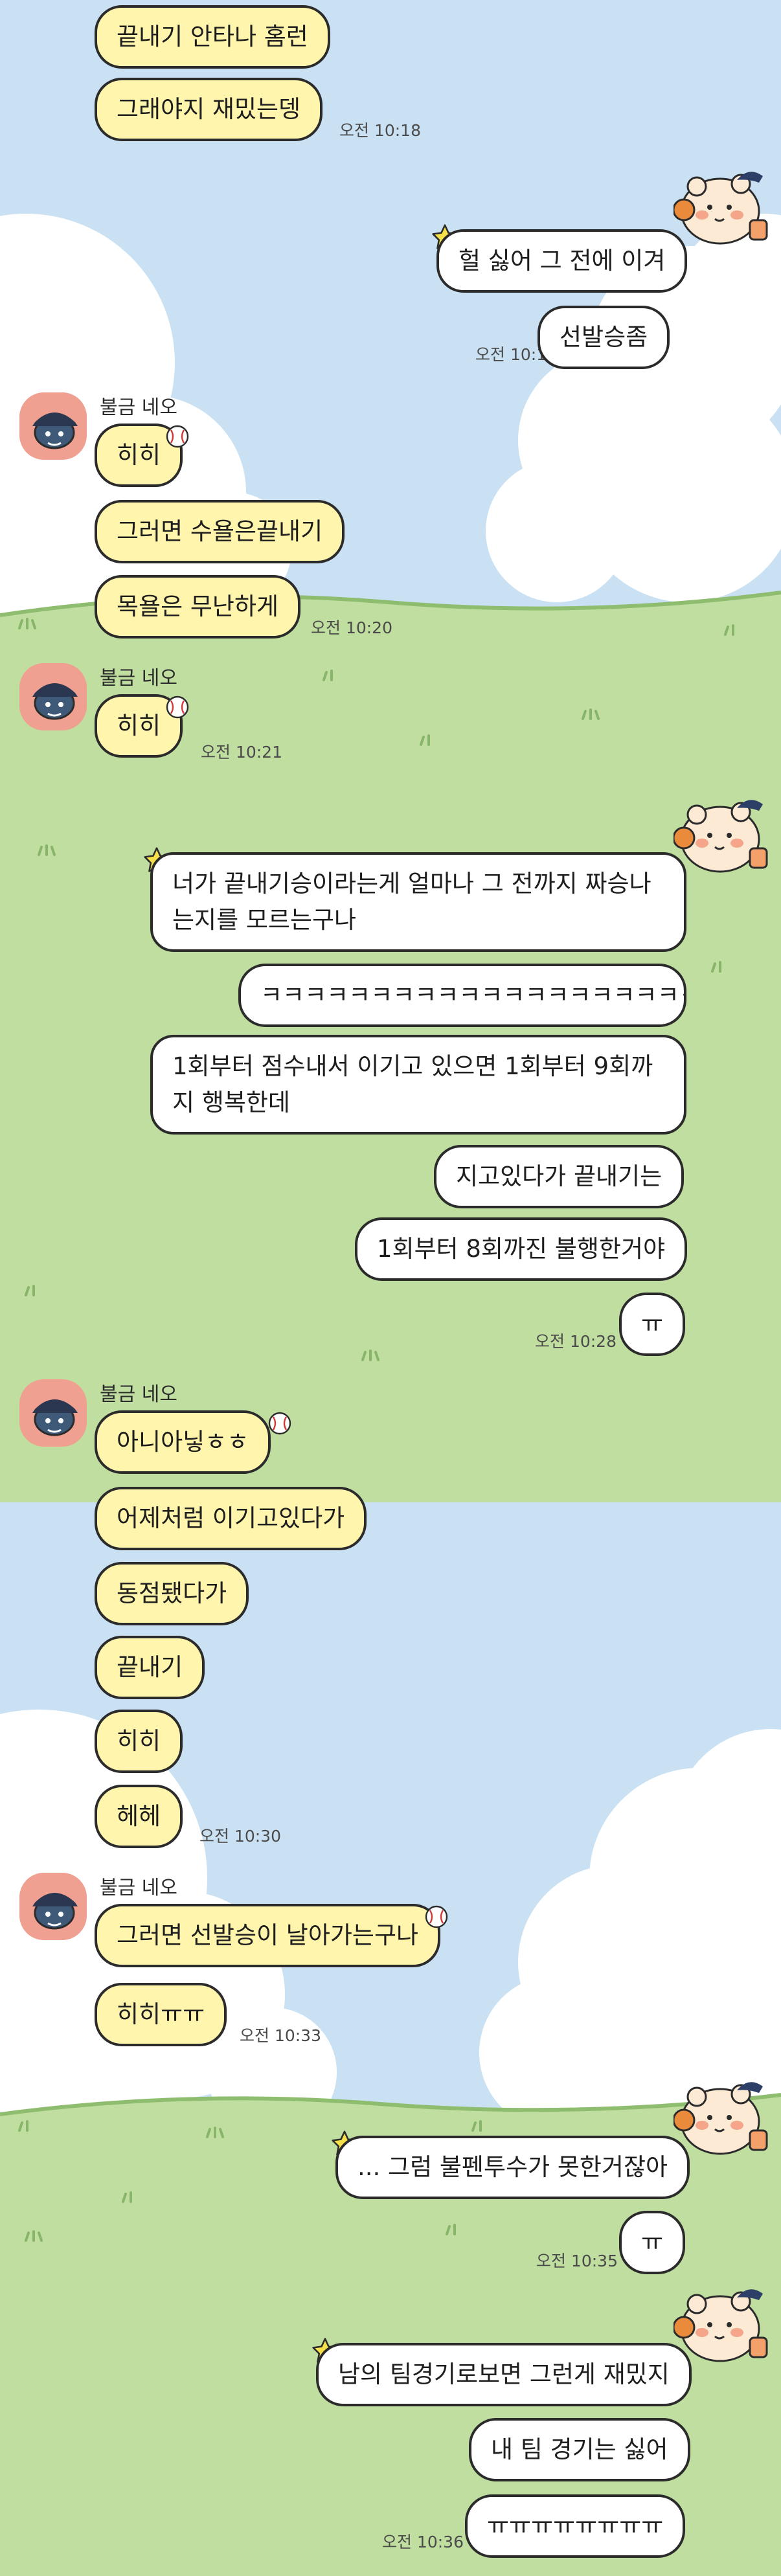  I want to click on message-bubble: 끝내기, so click(150, 1667).